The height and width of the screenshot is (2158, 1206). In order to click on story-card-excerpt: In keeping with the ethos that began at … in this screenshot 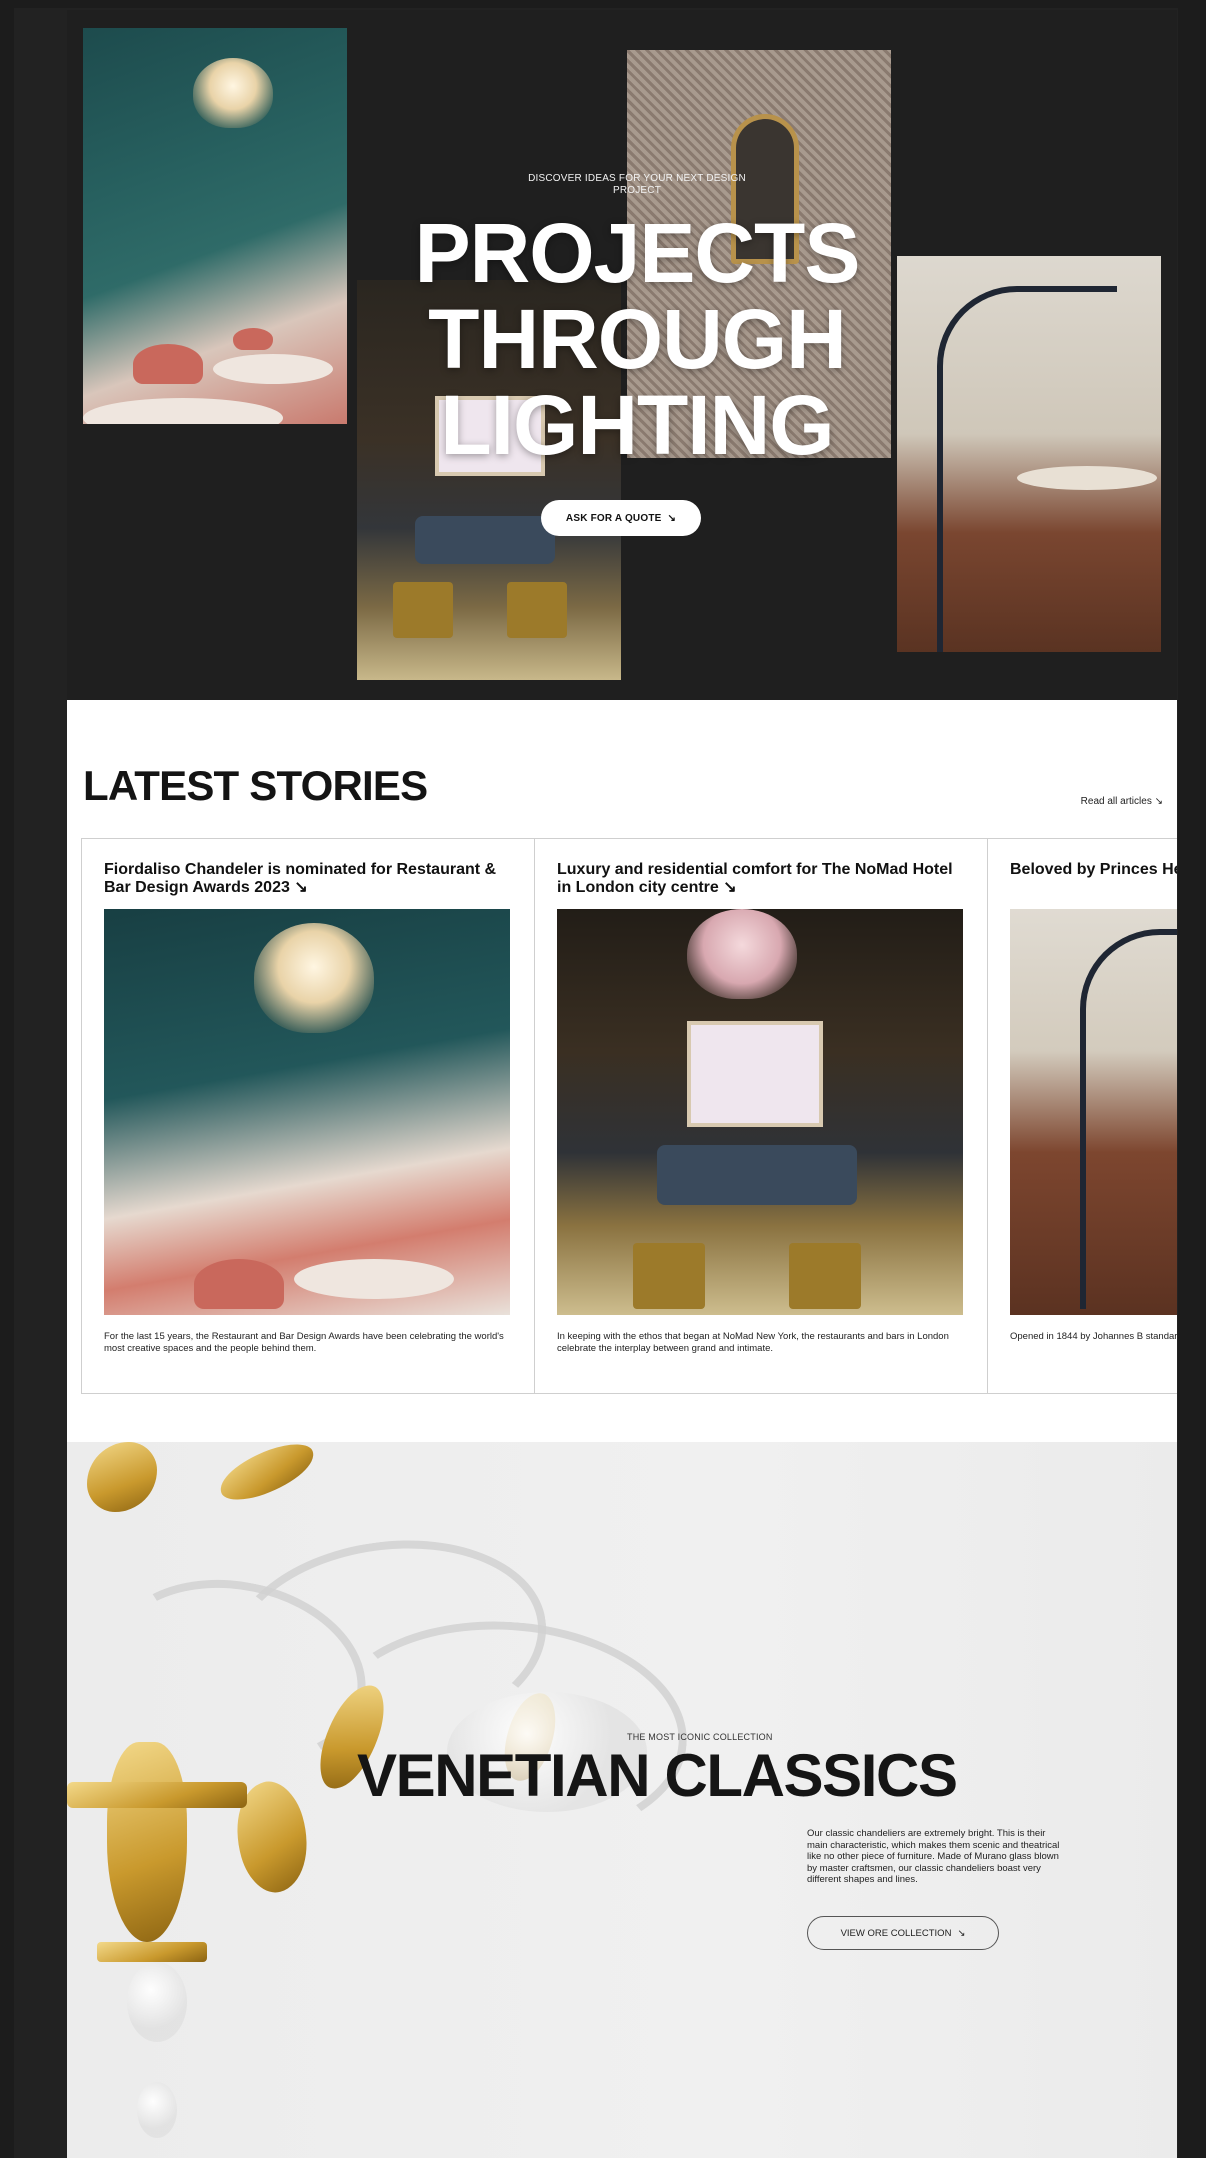, I will do `click(753, 1342)`.